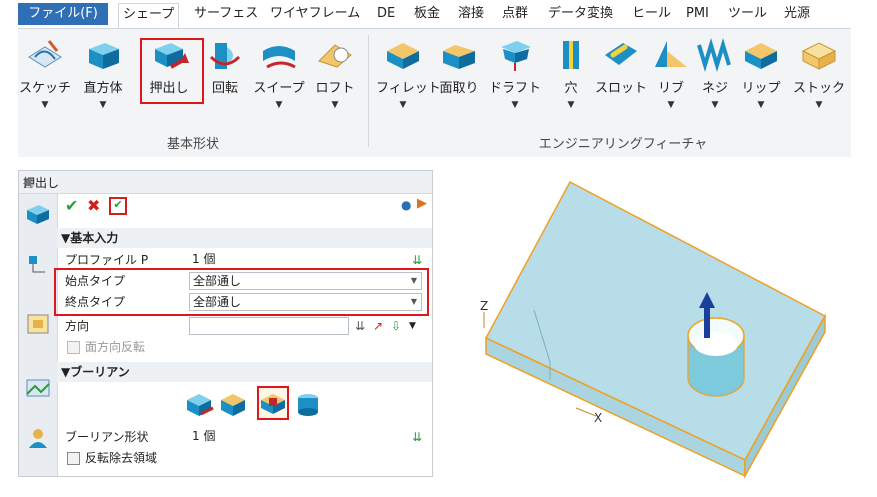  What do you see at coordinates (403, 56) in the screenshot?
I see `fillet-icon` at bounding box center [403, 56].